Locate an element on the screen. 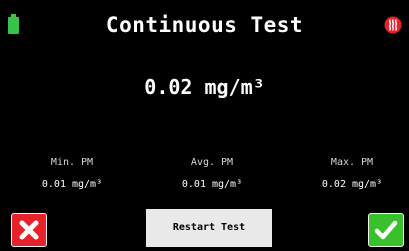  restart-test-button: Restart Test is located at coordinates (209, 228).